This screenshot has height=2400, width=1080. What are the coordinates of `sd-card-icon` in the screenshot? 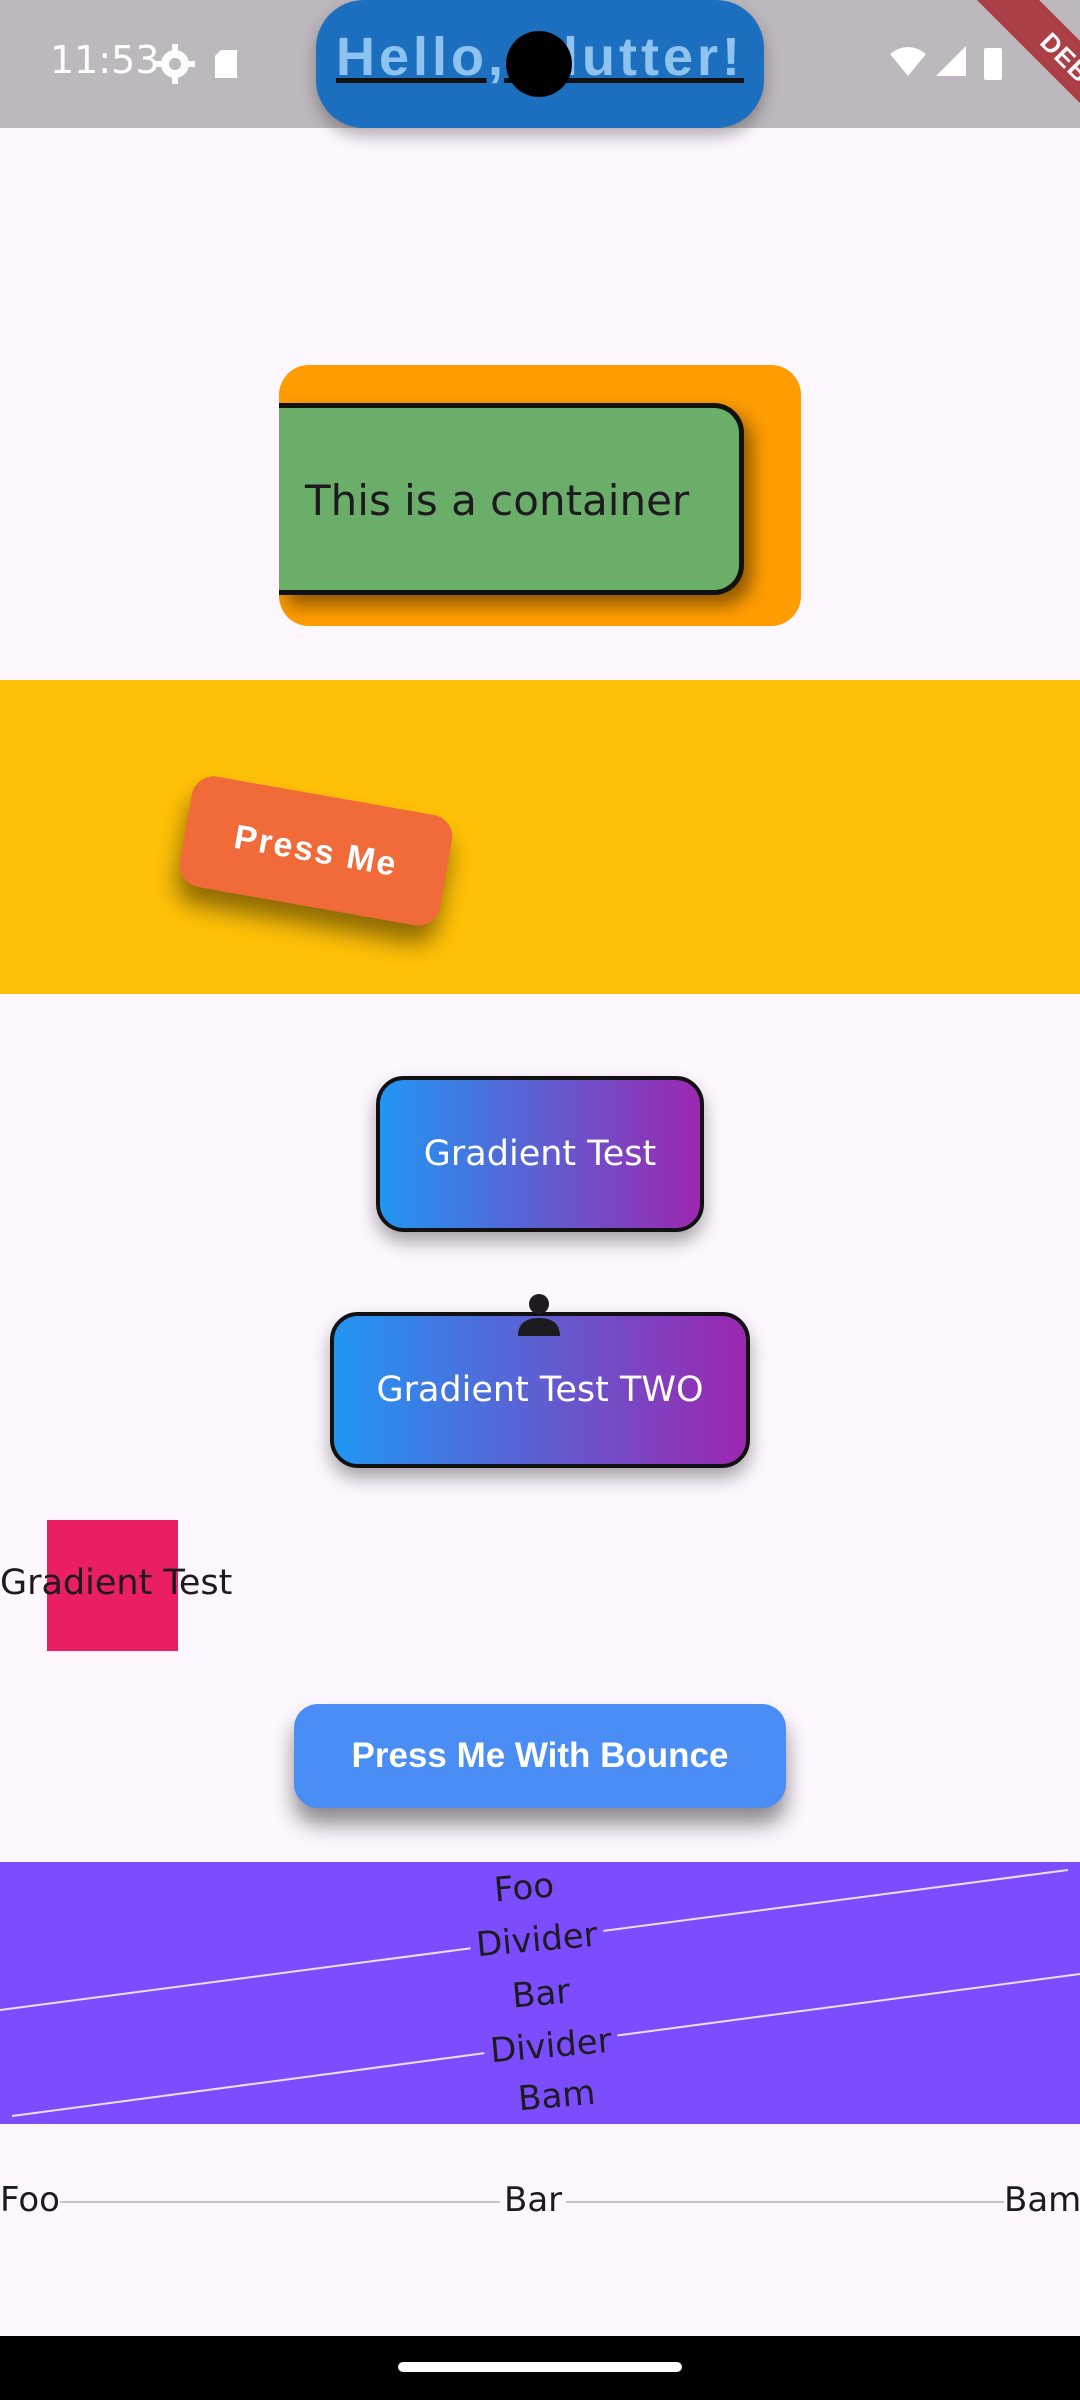 It's located at (226, 64).